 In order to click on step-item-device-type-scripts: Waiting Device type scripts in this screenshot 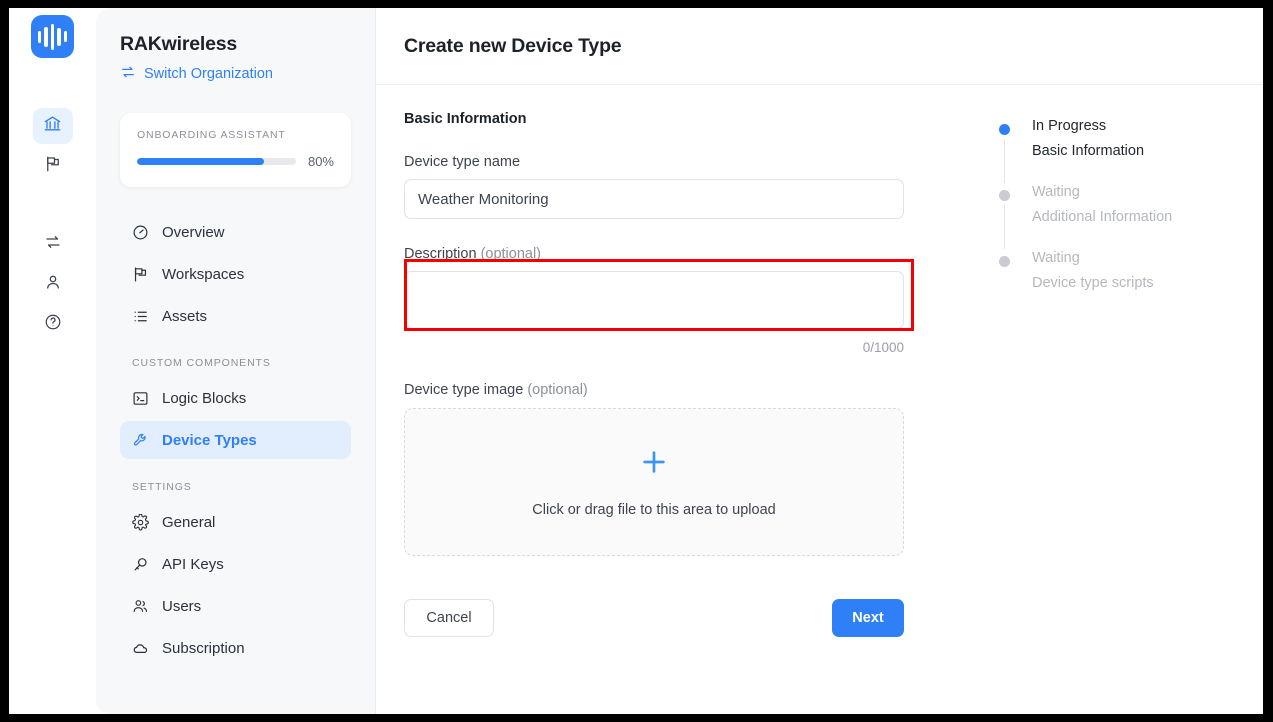, I will do `click(1131, 271)`.